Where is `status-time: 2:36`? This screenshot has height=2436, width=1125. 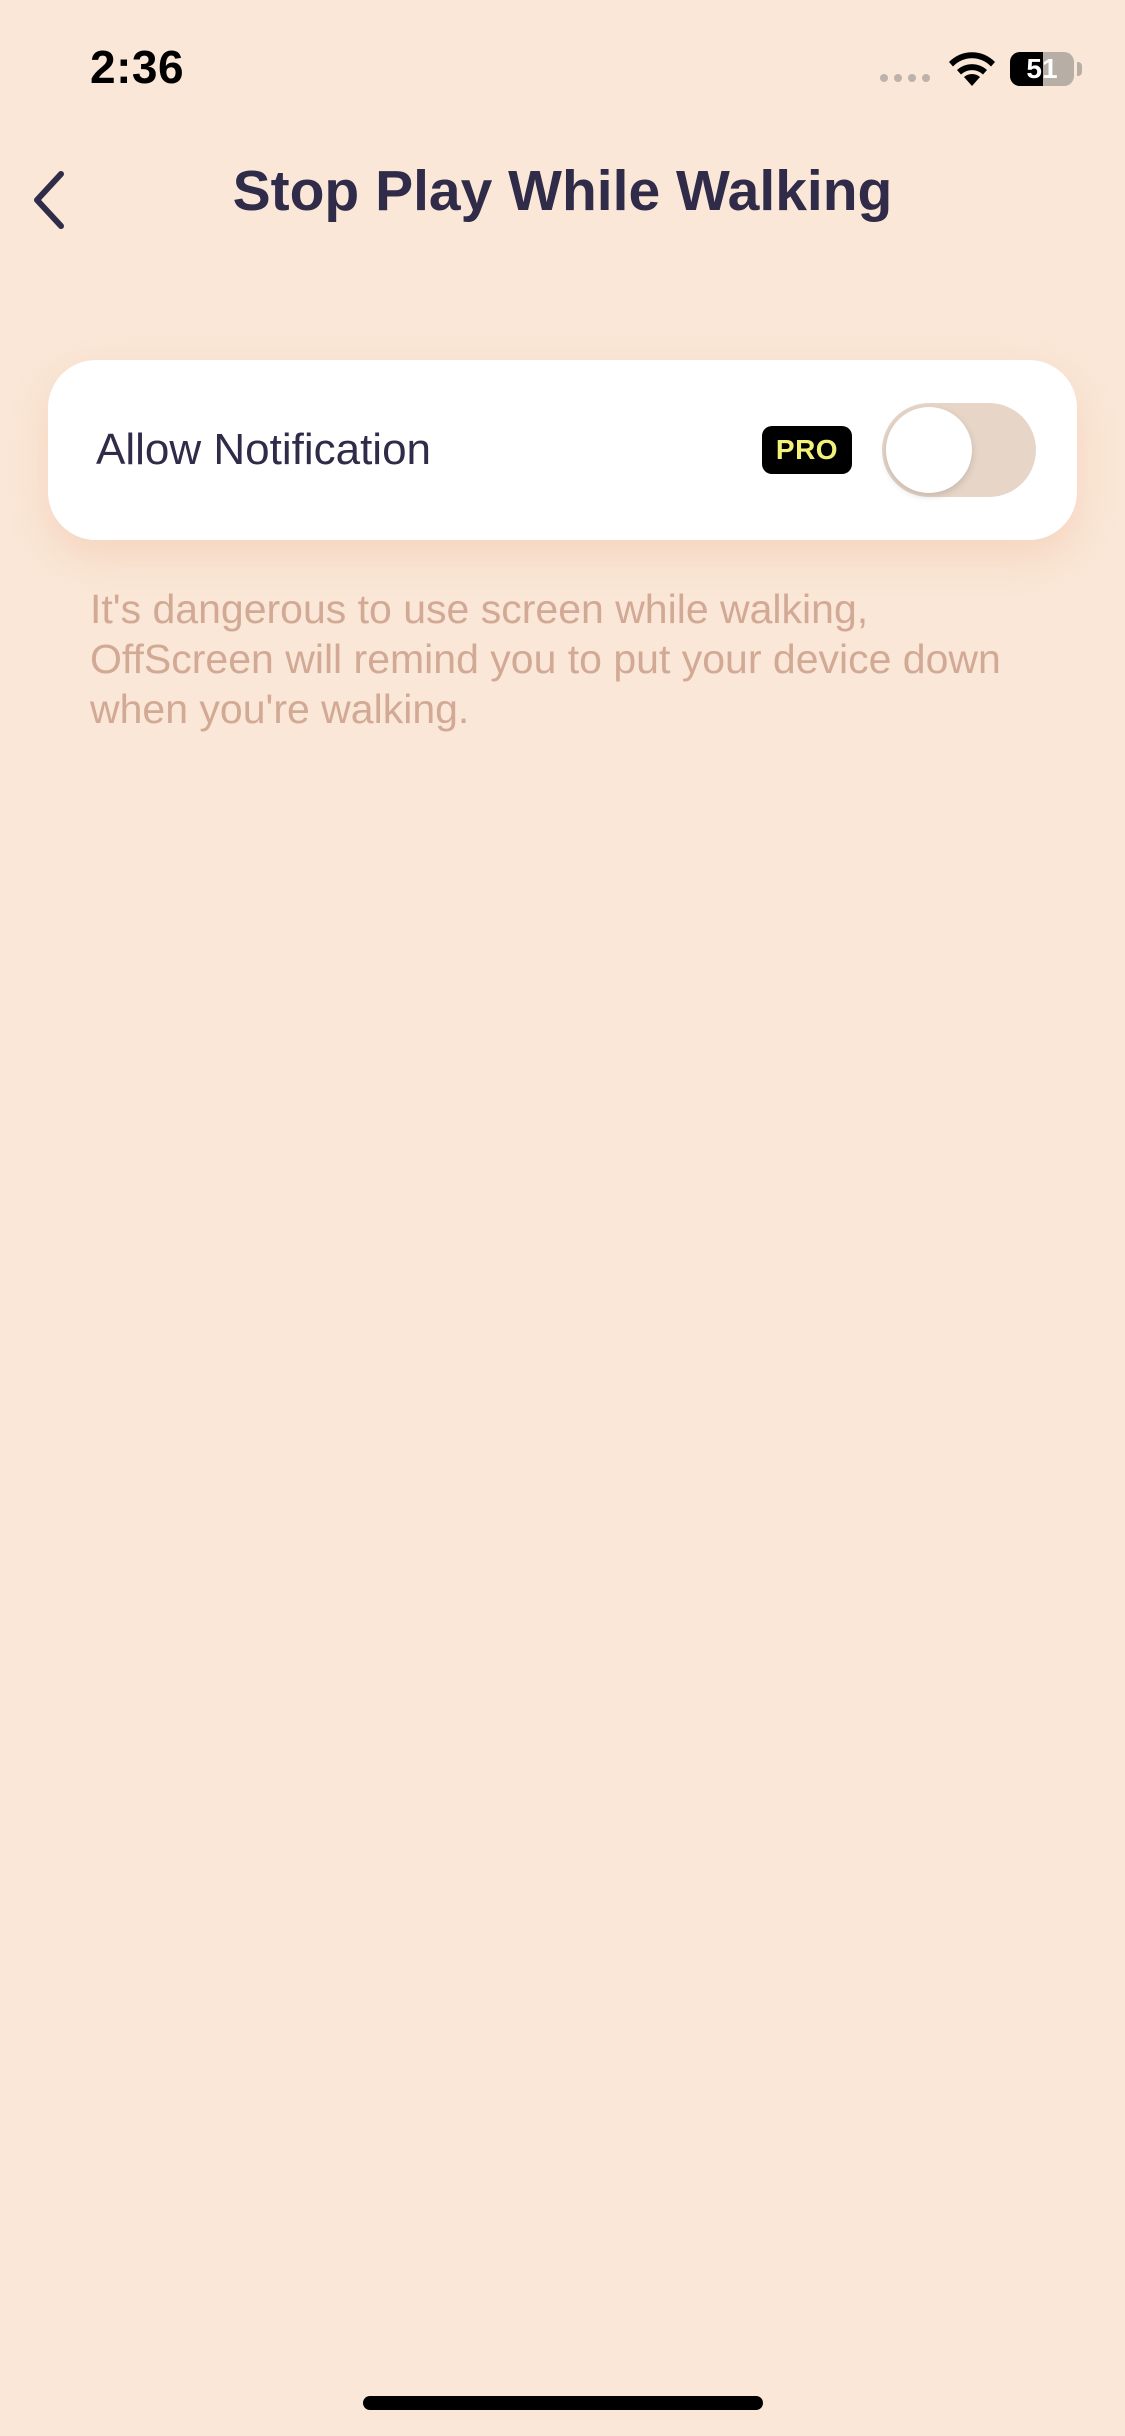 status-time: 2:36 is located at coordinates (137, 67).